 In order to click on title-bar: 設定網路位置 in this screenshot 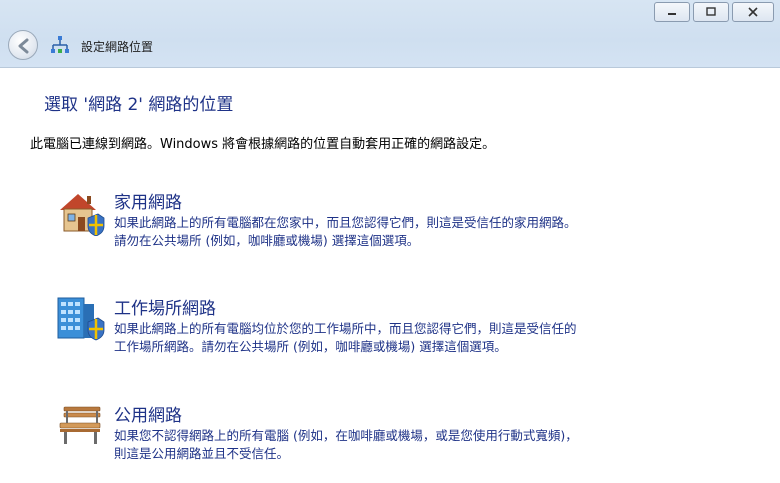, I will do `click(390, 34)`.